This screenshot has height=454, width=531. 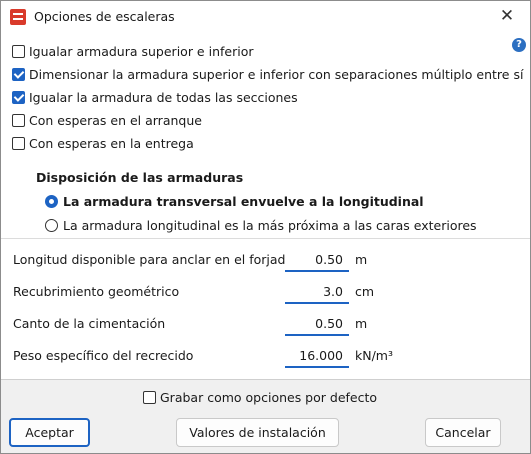 What do you see at coordinates (263, 292) in the screenshot?
I see `field-cover: Recubrimiento geométrico cm` at bounding box center [263, 292].